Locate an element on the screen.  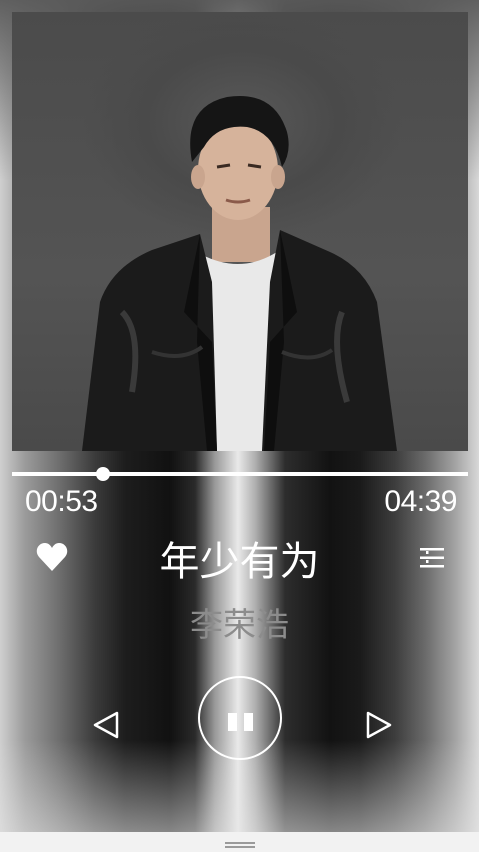
progress-remaining is located at coordinates (285, 474).